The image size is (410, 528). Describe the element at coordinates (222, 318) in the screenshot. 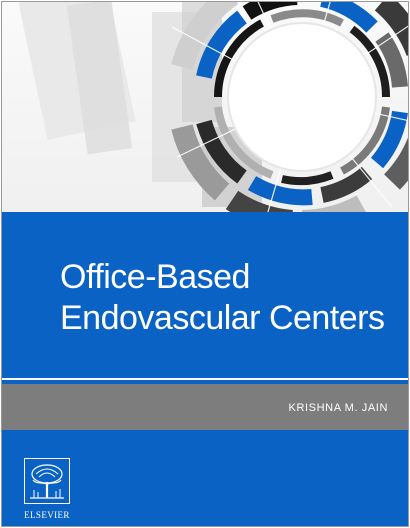

I see `book-title-line-2: Endovascular Centers` at that location.